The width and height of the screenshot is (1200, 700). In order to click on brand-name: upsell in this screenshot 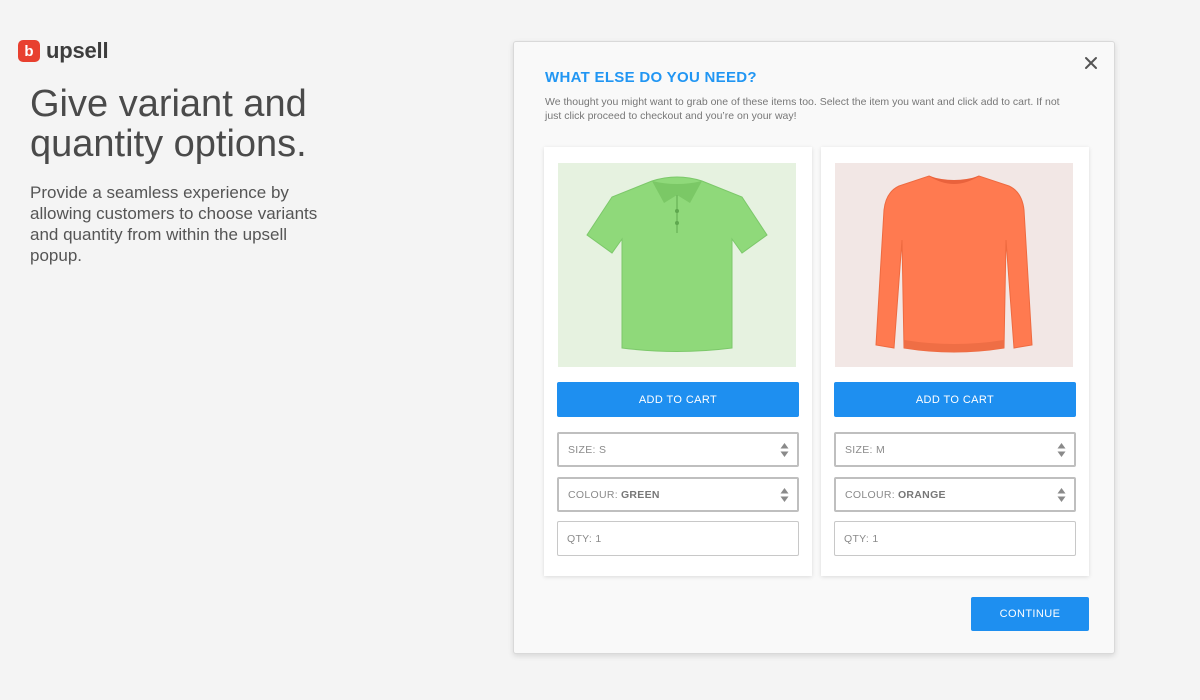, I will do `click(77, 50)`.